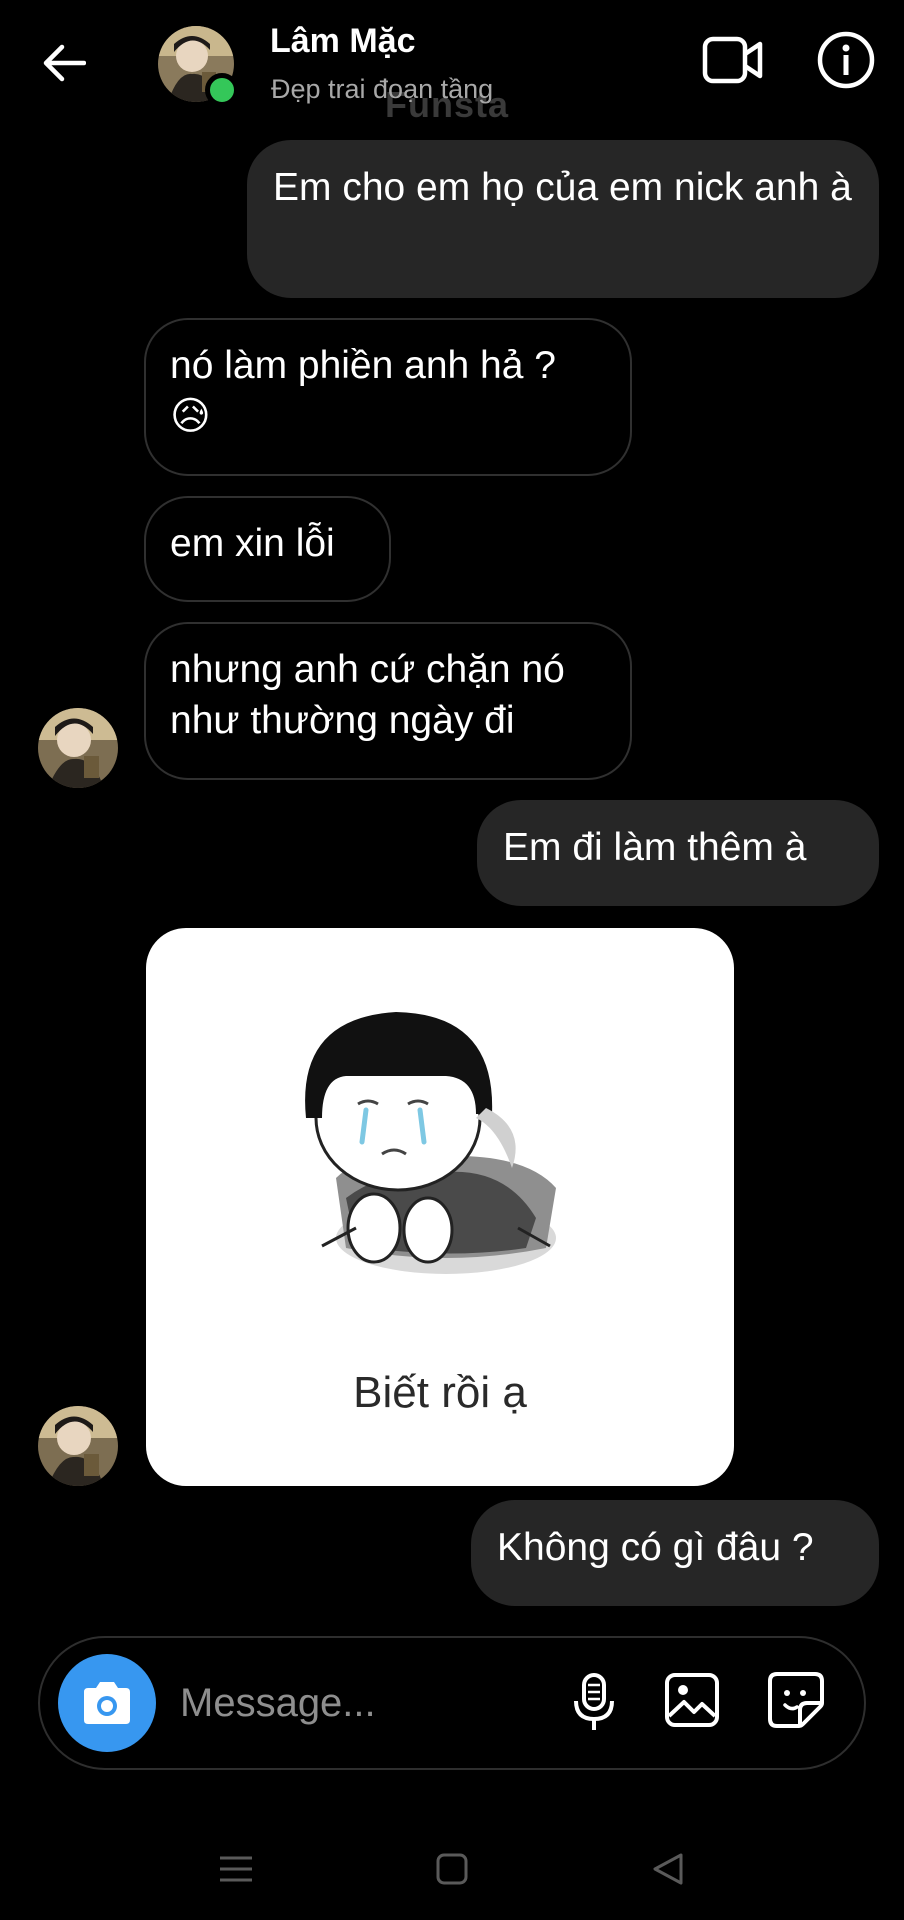  I want to click on back-nav-icon, so click(668, 1869).